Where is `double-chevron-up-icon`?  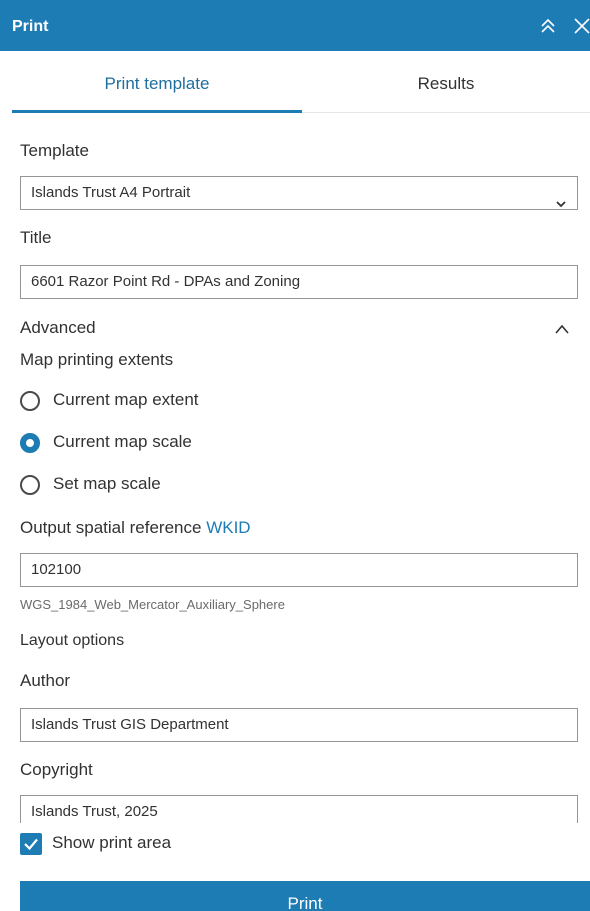 double-chevron-up-icon is located at coordinates (548, 26).